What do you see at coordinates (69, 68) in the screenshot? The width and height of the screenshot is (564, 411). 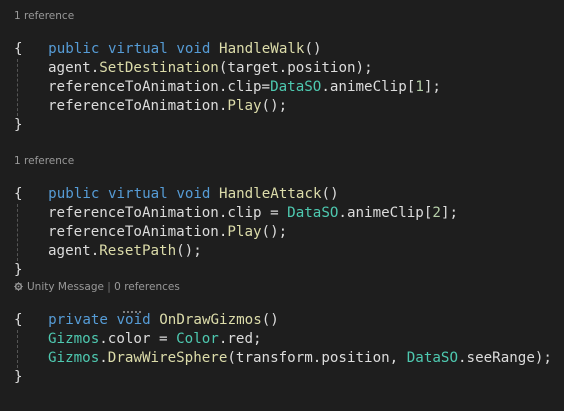 I see `code-token: agent` at bounding box center [69, 68].